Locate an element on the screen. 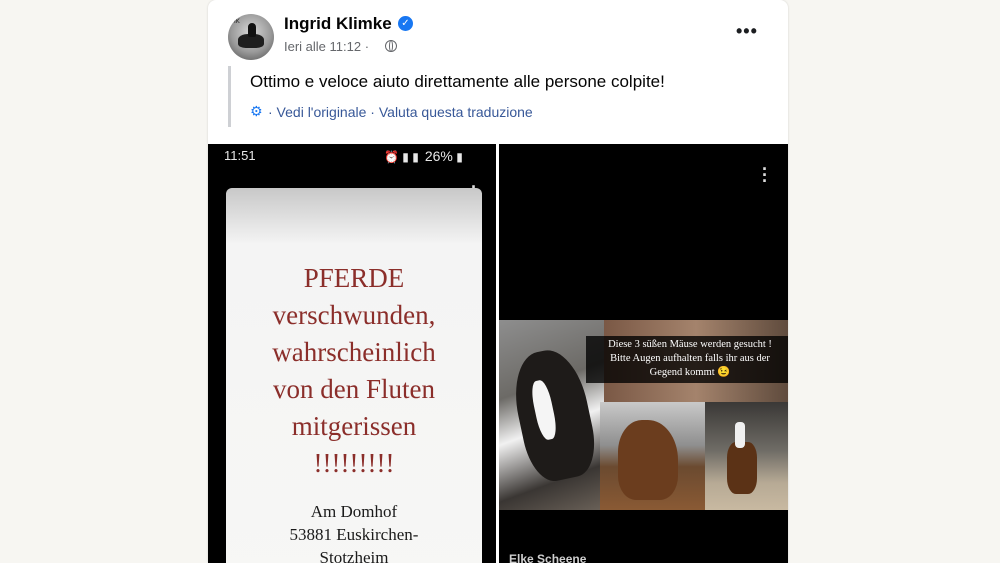 The width and height of the screenshot is (1000, 563). rate-translation-link: Valuta questa traduzione is located at coordinates (456, 112).